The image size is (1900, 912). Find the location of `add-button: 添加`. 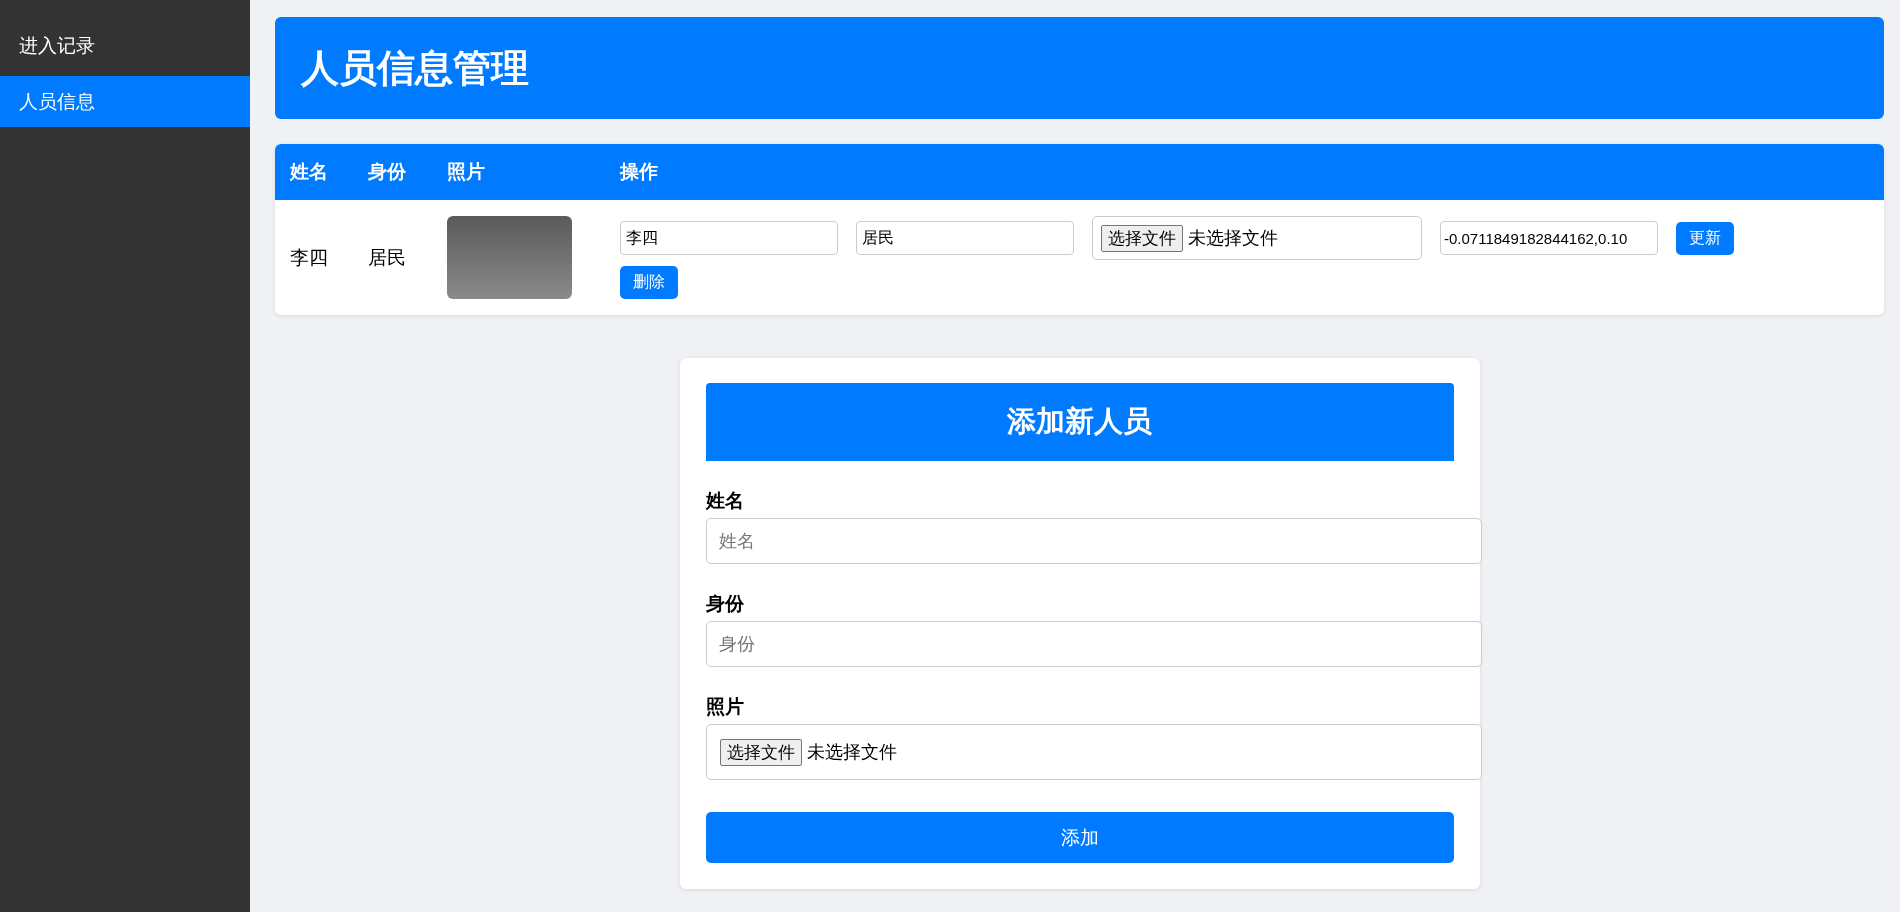

add-button: 添加 is located at coordinates (1079, 837).